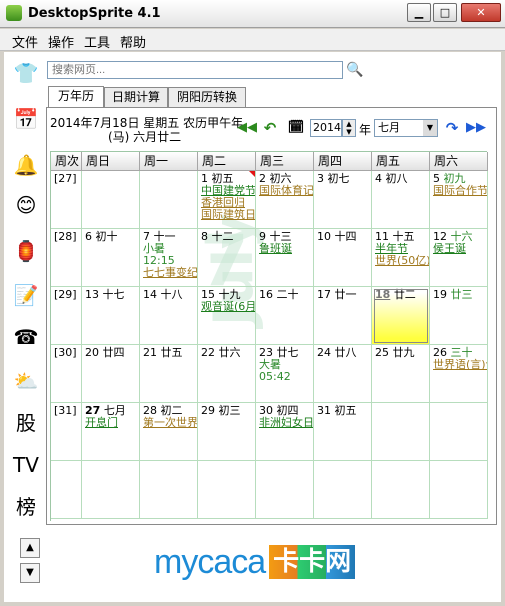 The image size is (505, 606). What do you see at coordinates (61, 41) in the screenshot?
I see `menu-operation: 操作` at bounding box center [61, 41].